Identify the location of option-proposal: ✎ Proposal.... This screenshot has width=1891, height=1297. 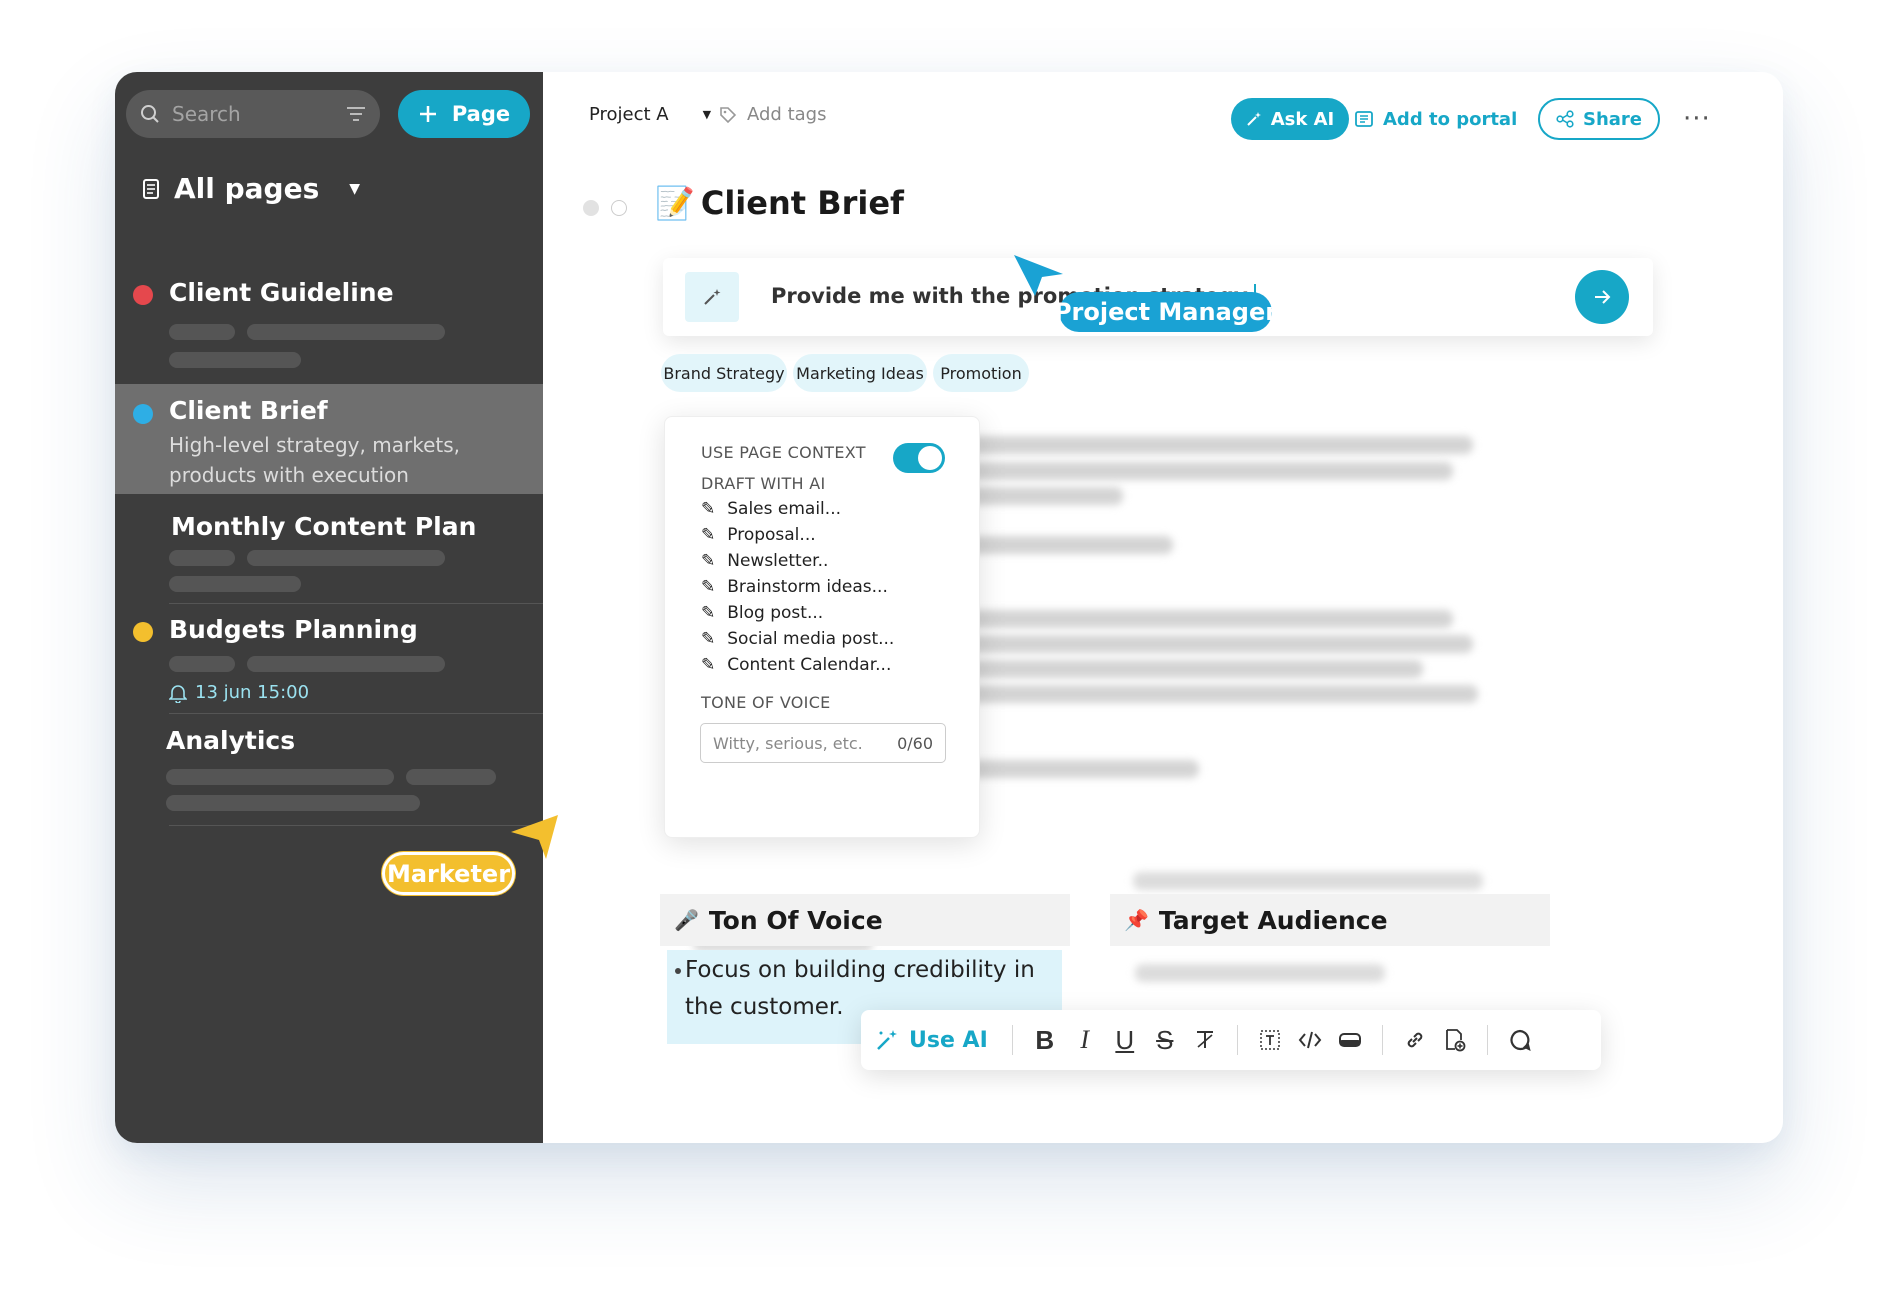
(758, 535).